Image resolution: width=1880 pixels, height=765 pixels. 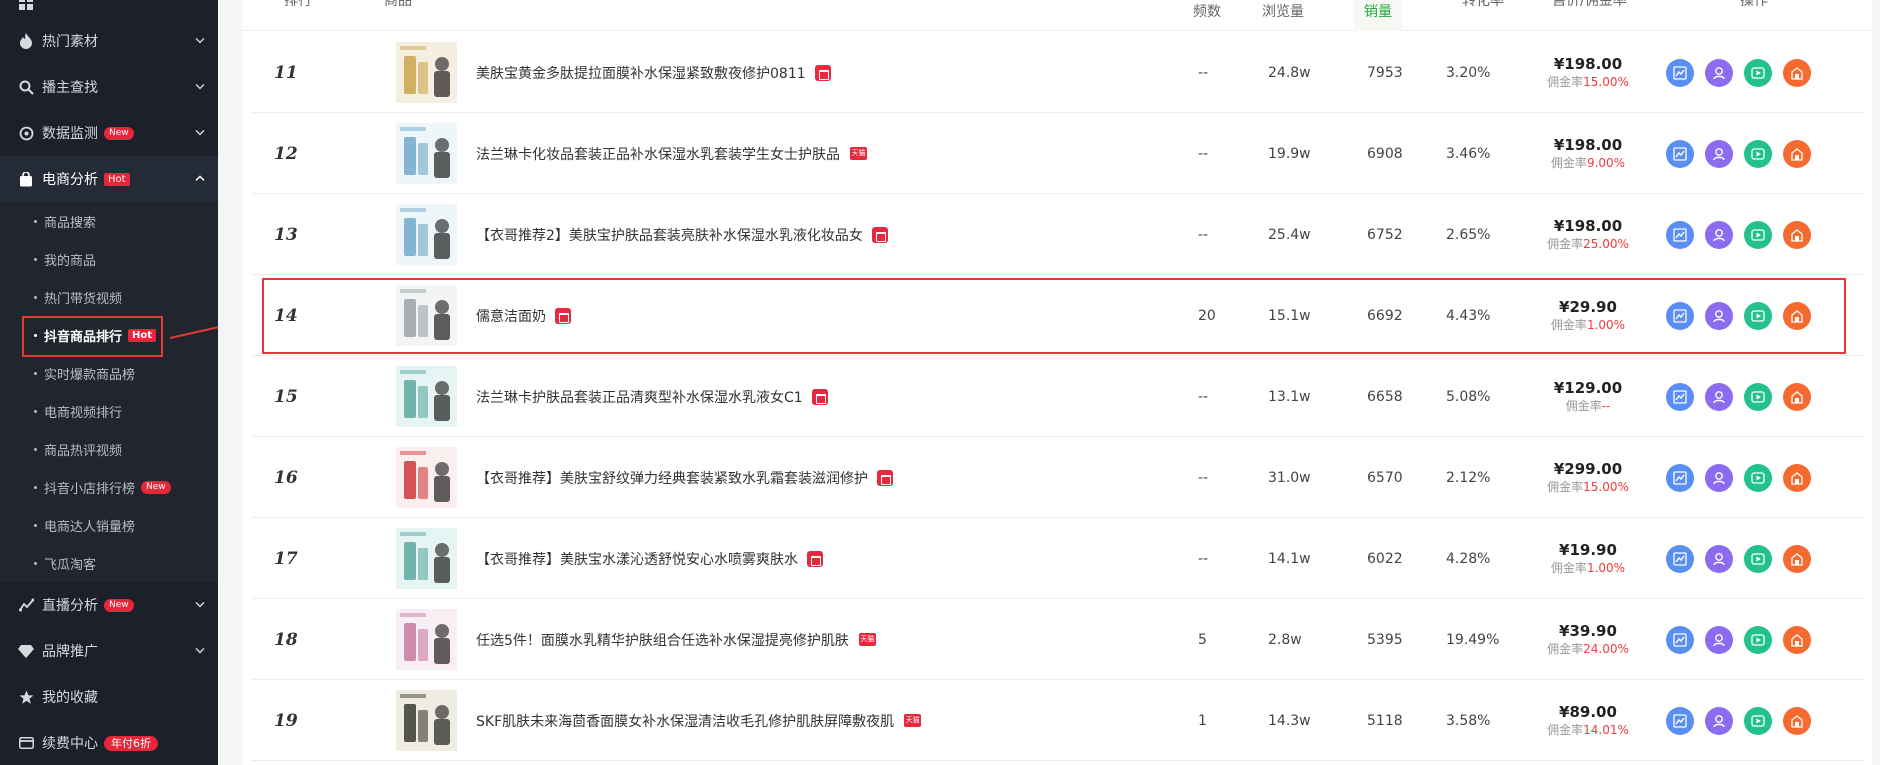 What do you see at coordinates (684, 477) in the screenshot?
I see `product-title: 【衣哥推荐】美肤宝舒纹弹力经典套装紧致水乳霜套装滋润修护` at bounding box center [684, 477].